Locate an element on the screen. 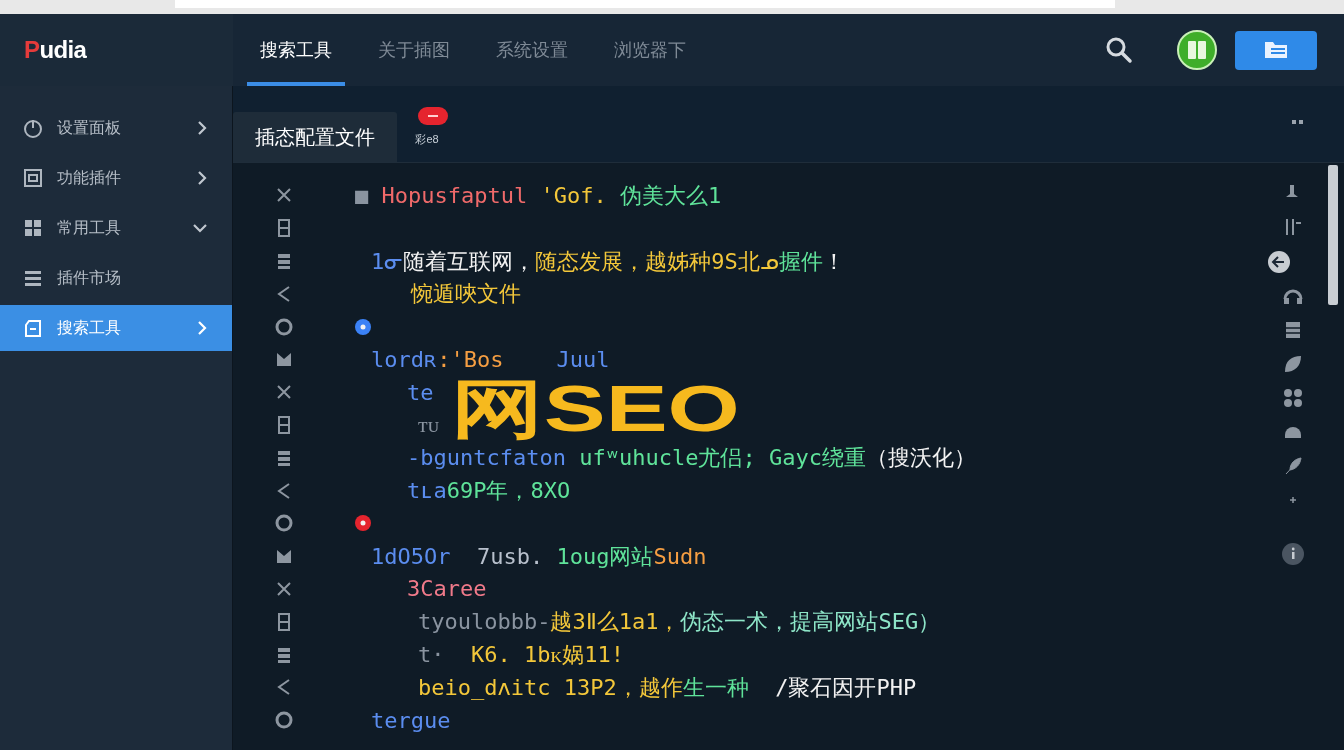  overlay-title: 网SEO is located at coordinates (595, 409).